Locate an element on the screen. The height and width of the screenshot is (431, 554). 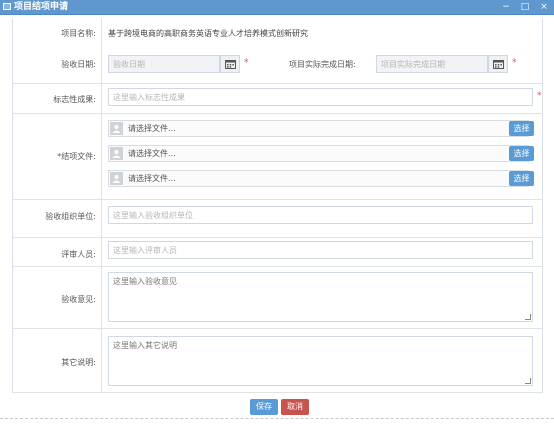
divider is located at coordinates (277, 418).